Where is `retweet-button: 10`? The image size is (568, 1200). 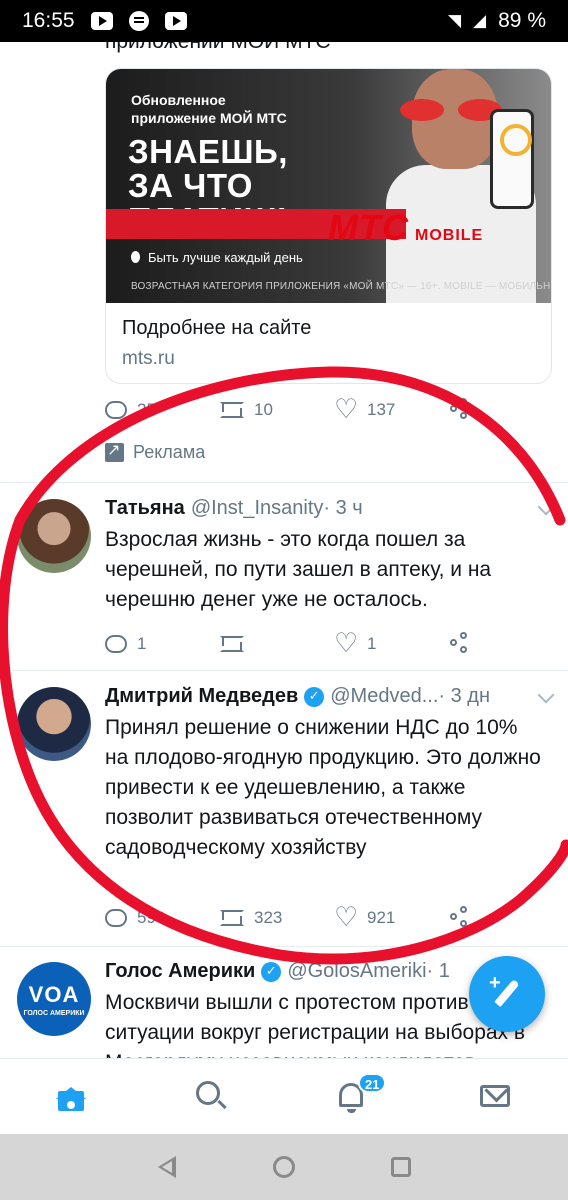
retweet-button: 10 is located at coordinates (277, 410).